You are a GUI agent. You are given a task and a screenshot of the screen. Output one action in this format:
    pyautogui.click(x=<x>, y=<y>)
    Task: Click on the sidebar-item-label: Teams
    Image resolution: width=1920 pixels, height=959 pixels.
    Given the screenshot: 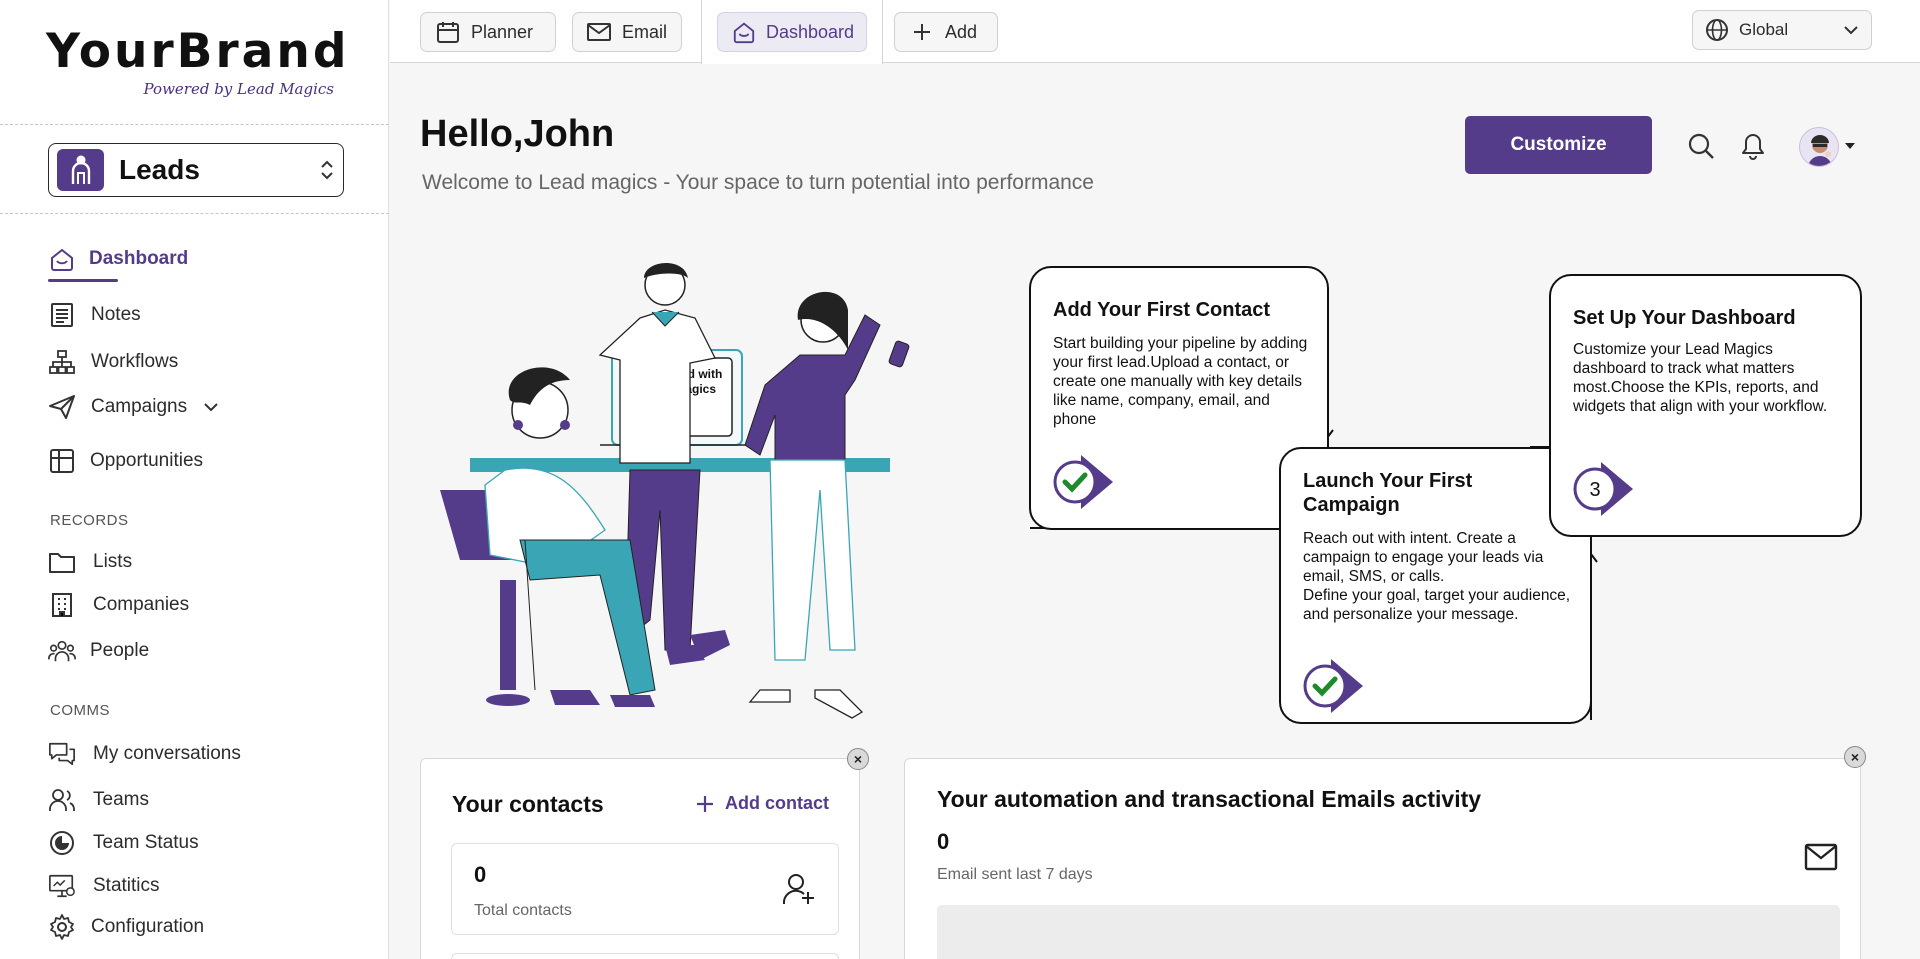 What is the action you would take?
    pyautogui.click(x=121, y=799)
    